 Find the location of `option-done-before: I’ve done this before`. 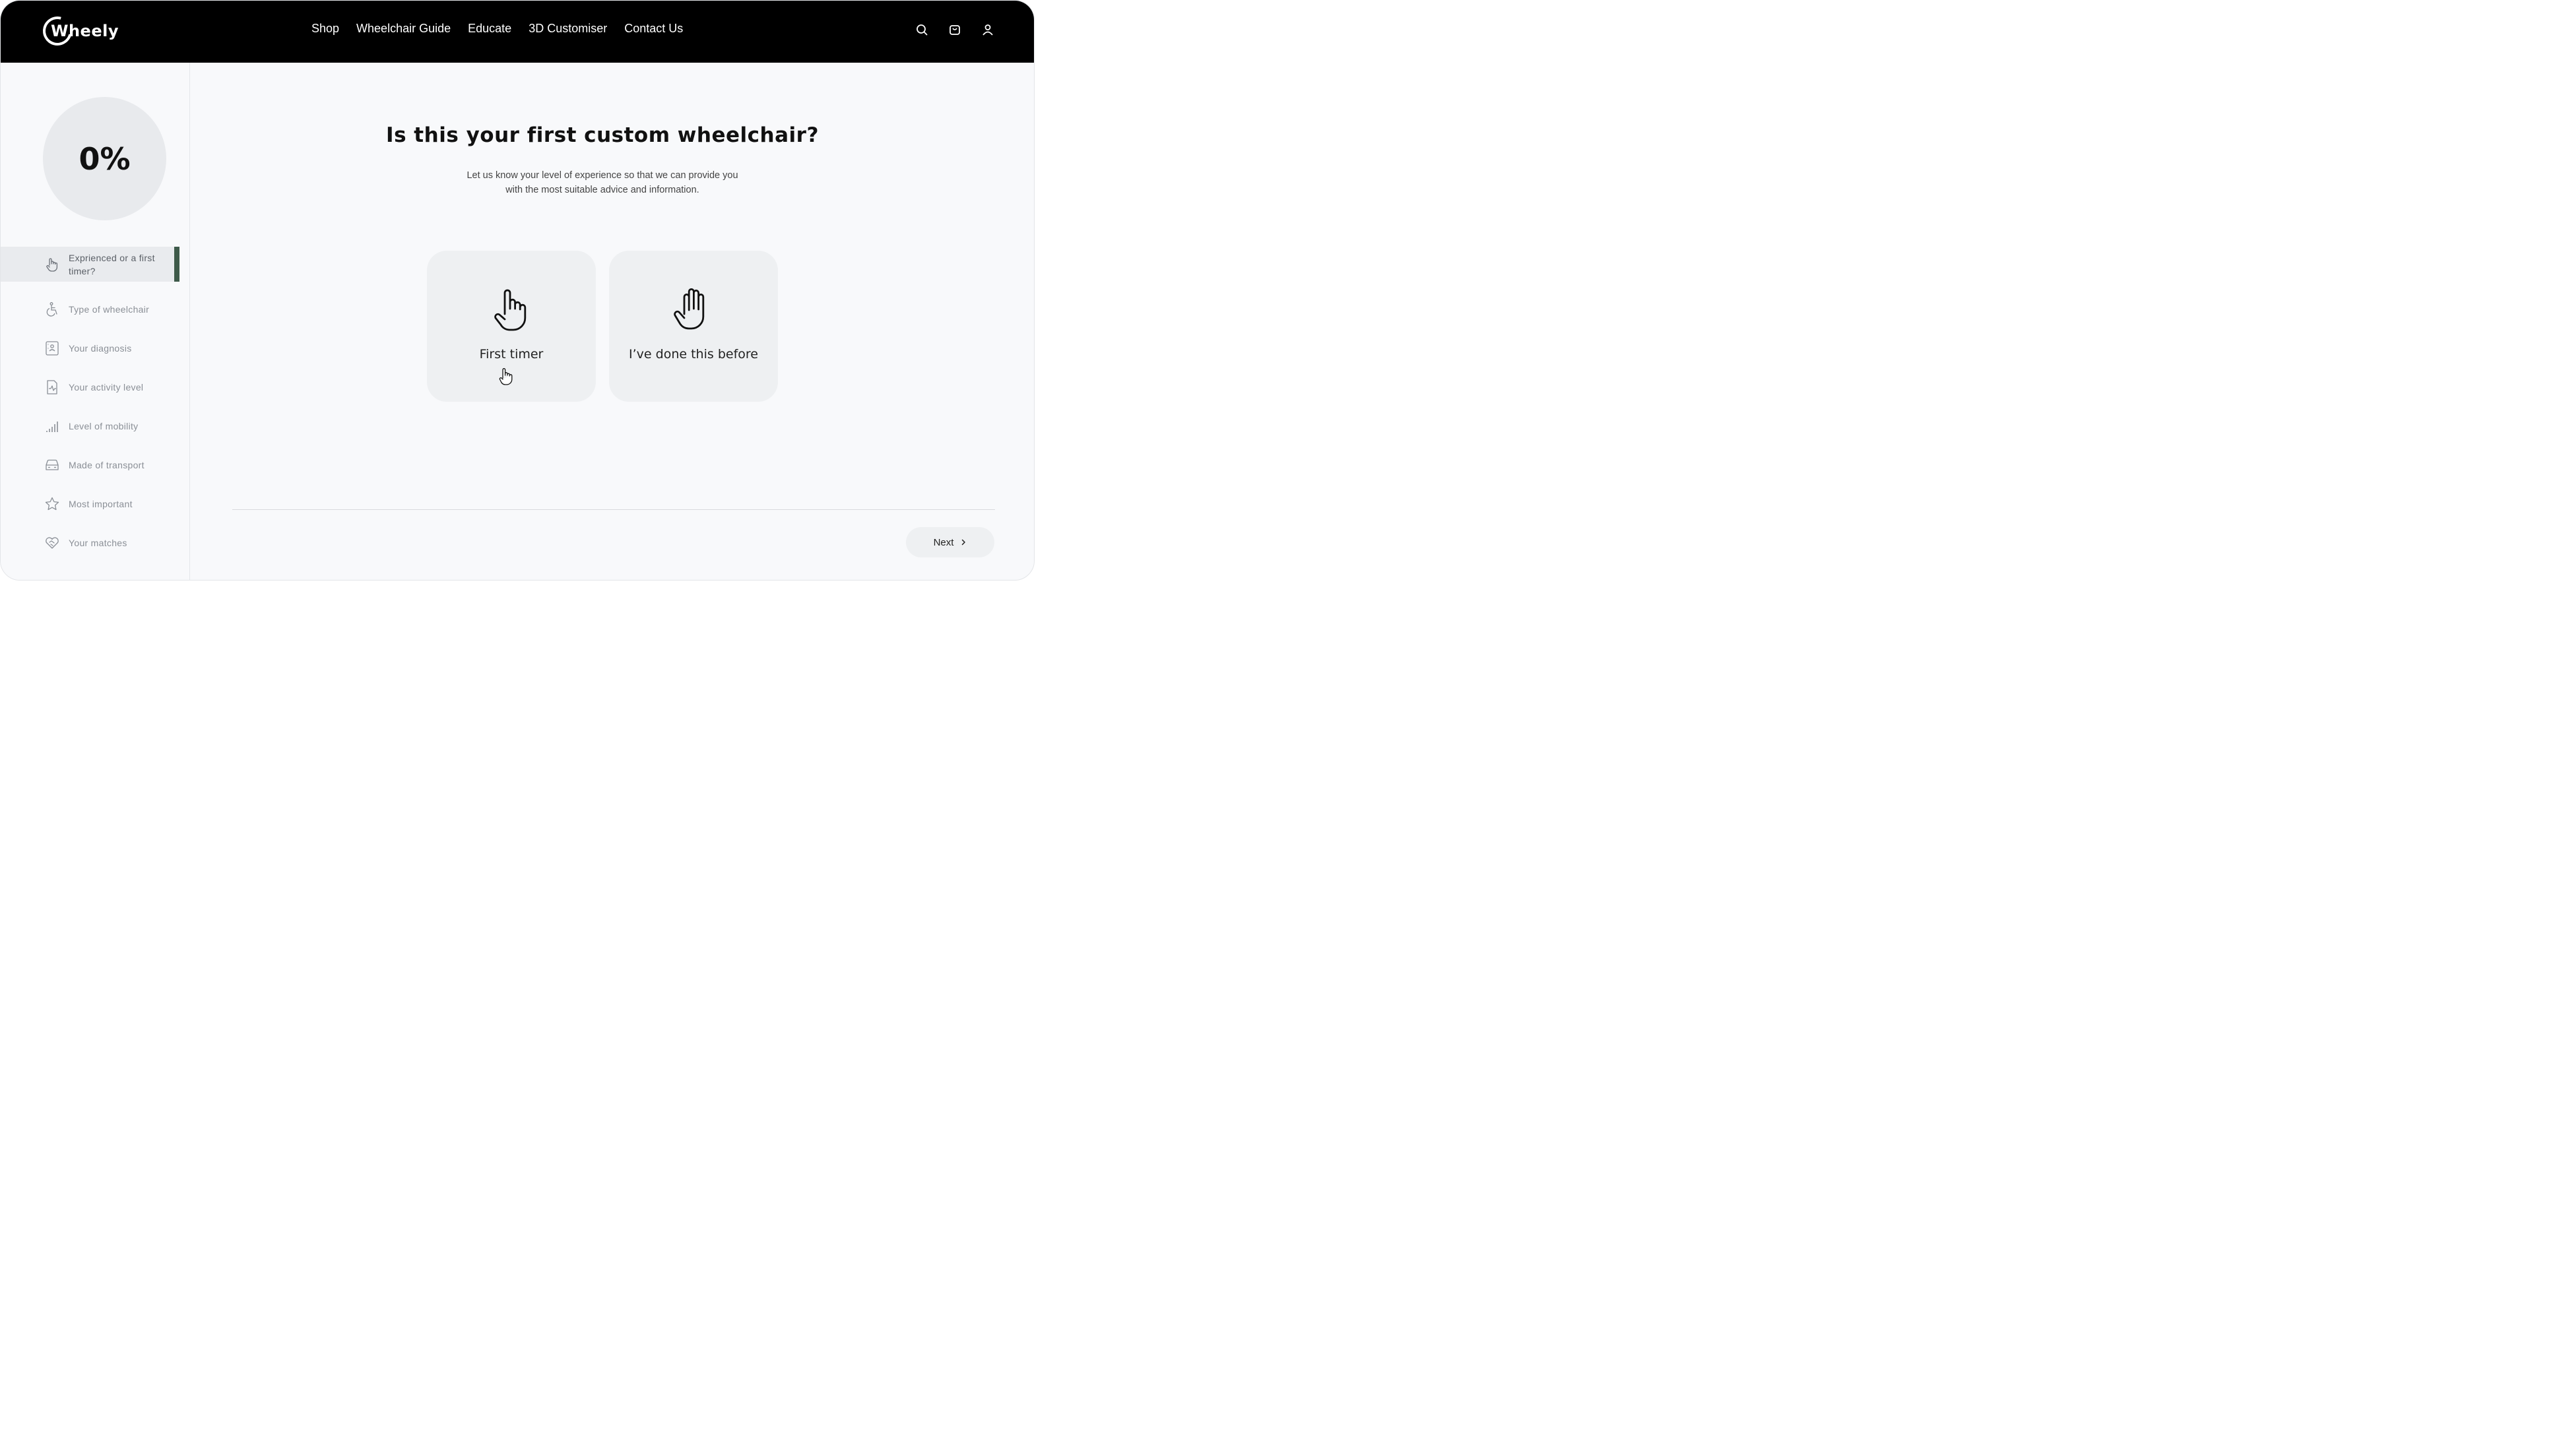

option-done-before: I’ve done this before is located at coordinates (693, 326).